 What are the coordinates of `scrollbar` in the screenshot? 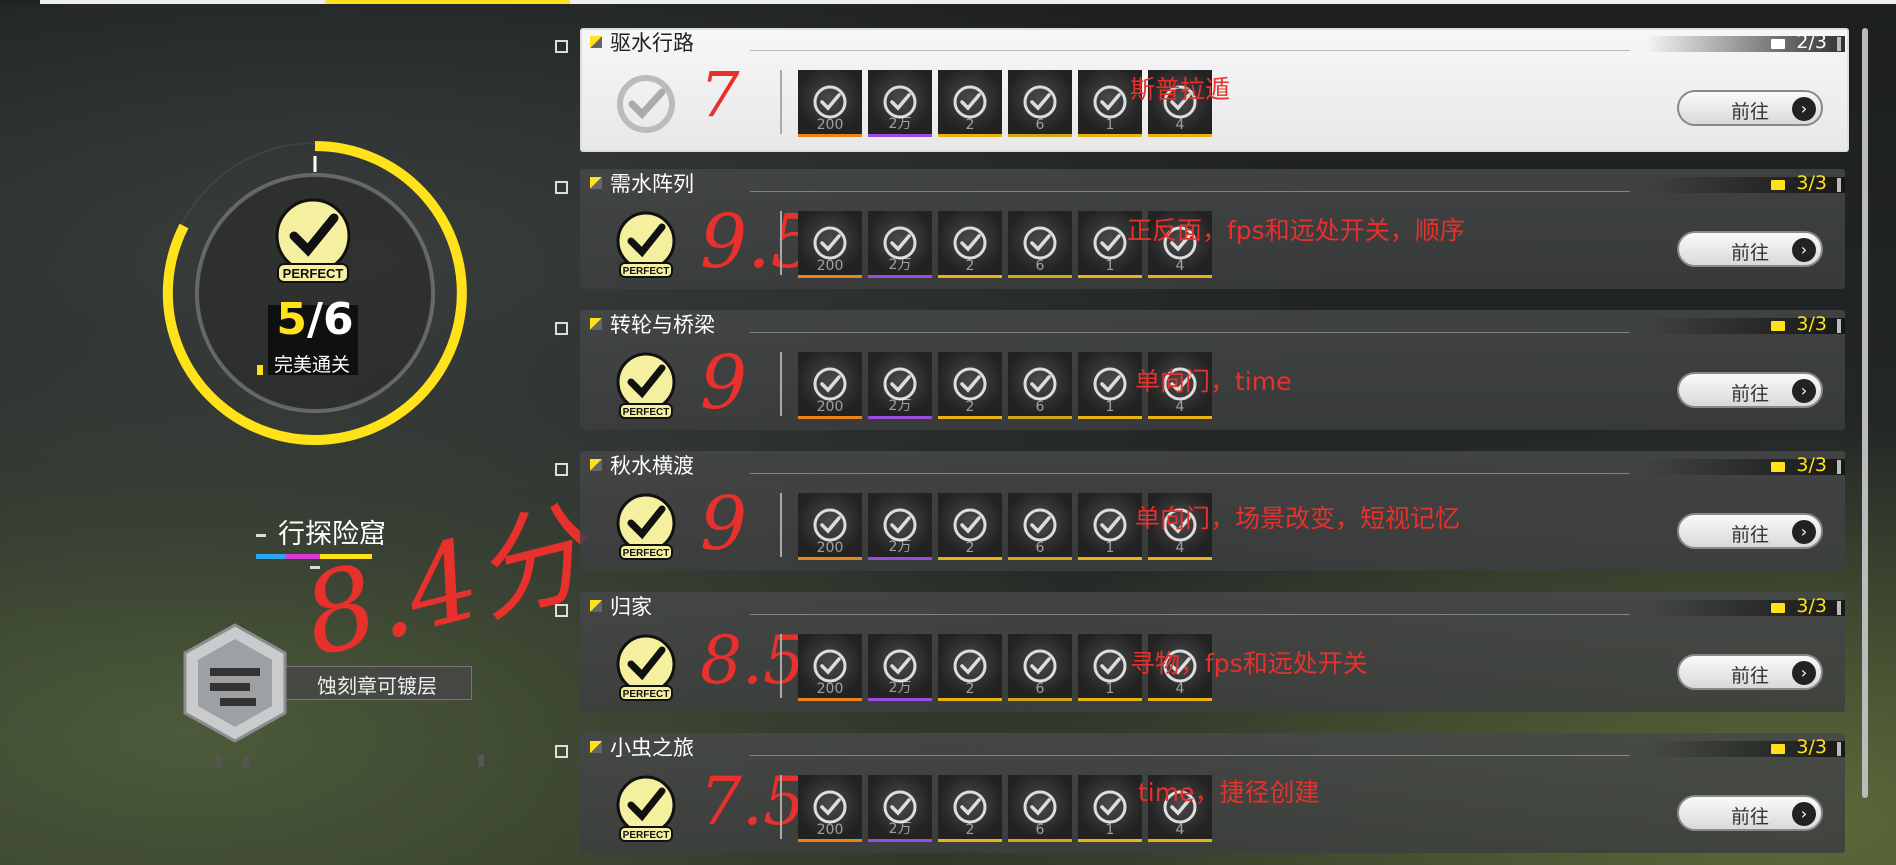 It's located at (1865, 413).